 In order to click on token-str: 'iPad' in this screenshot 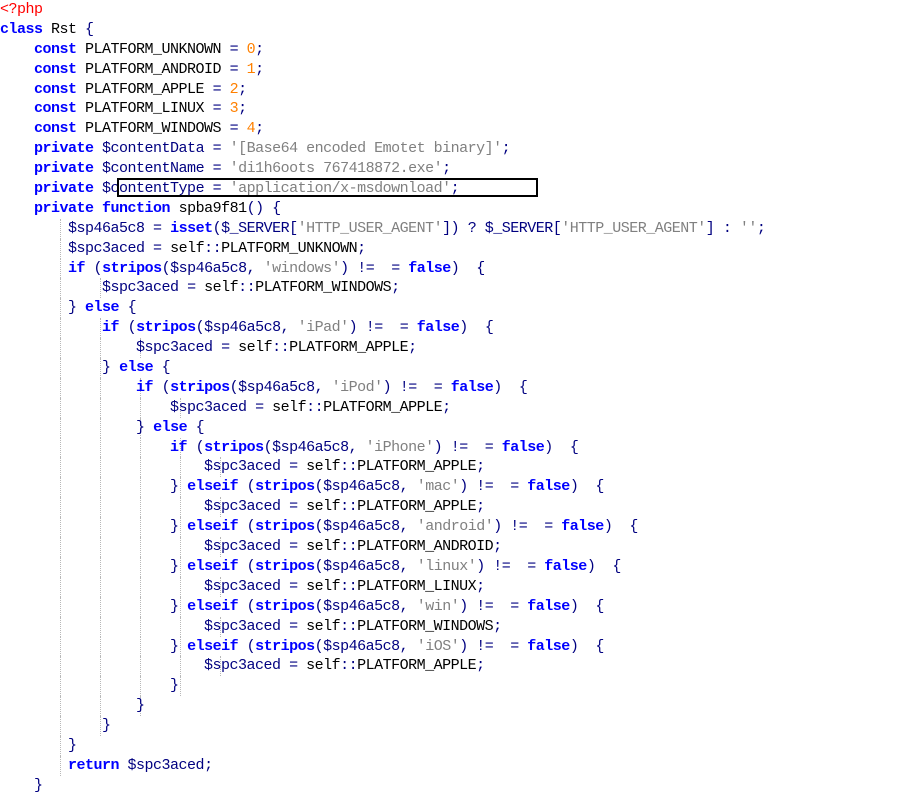, I will do `click(323, 328)`.